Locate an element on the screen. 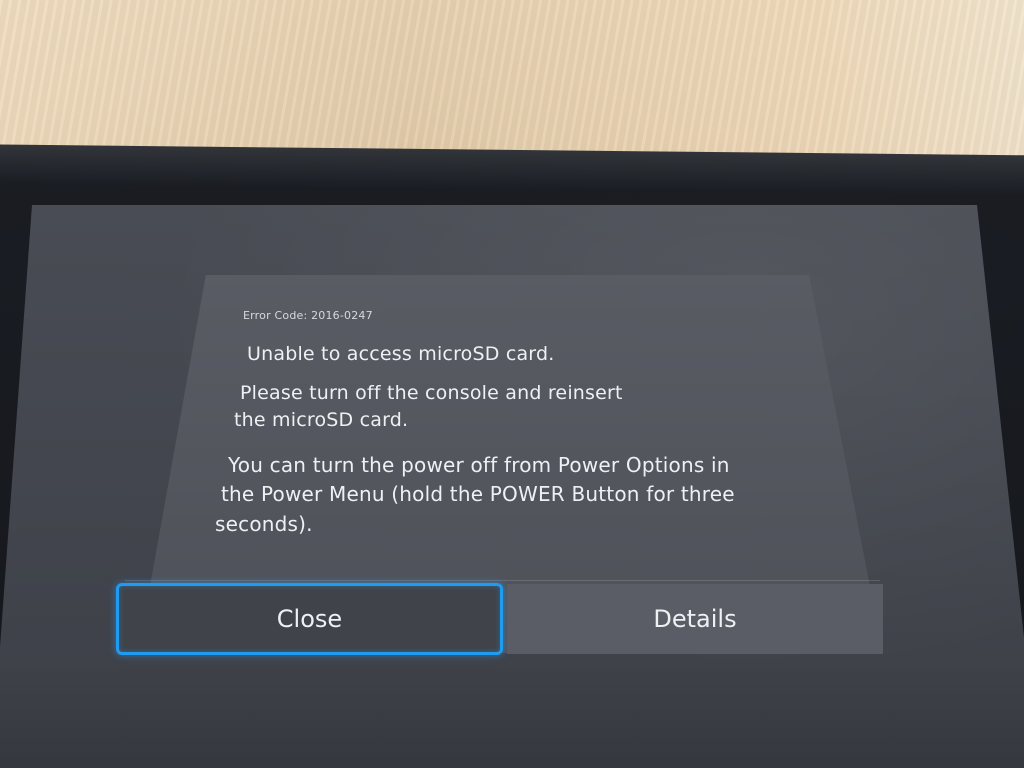 Image resolution: width=1024 pixels, height=768 pixels. screen-bottom-shade is located at coordinates (512, 714).